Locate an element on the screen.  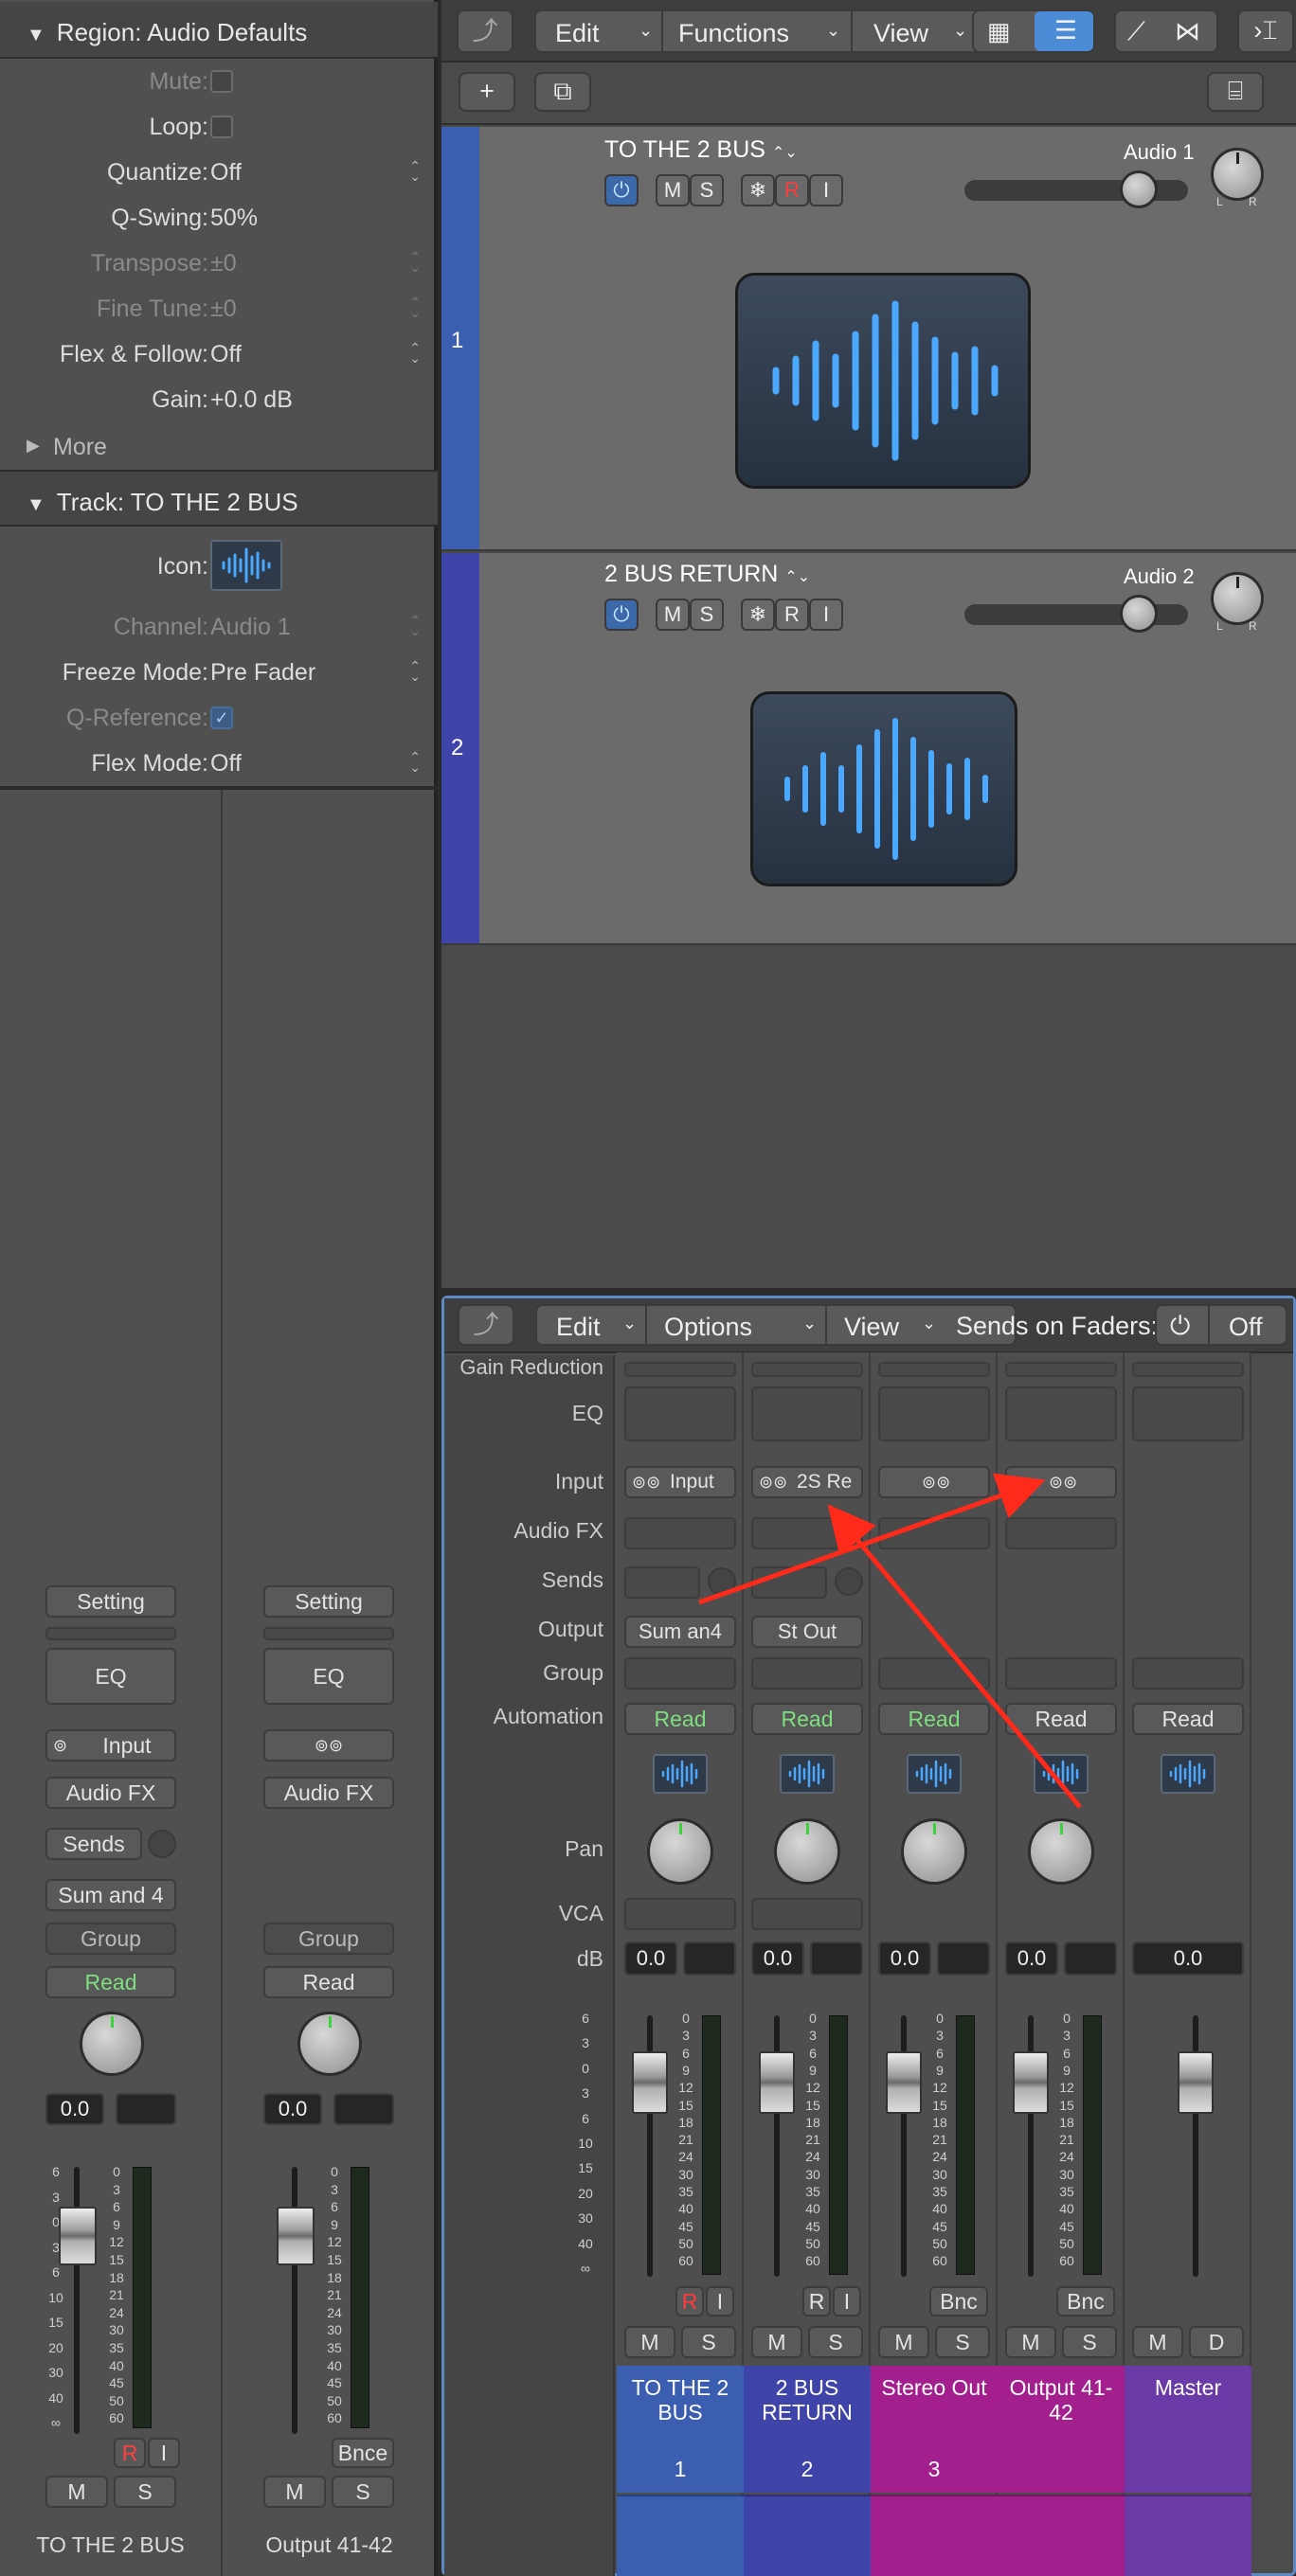
arrow-output-to-input is located at coordinates (872, 1539).